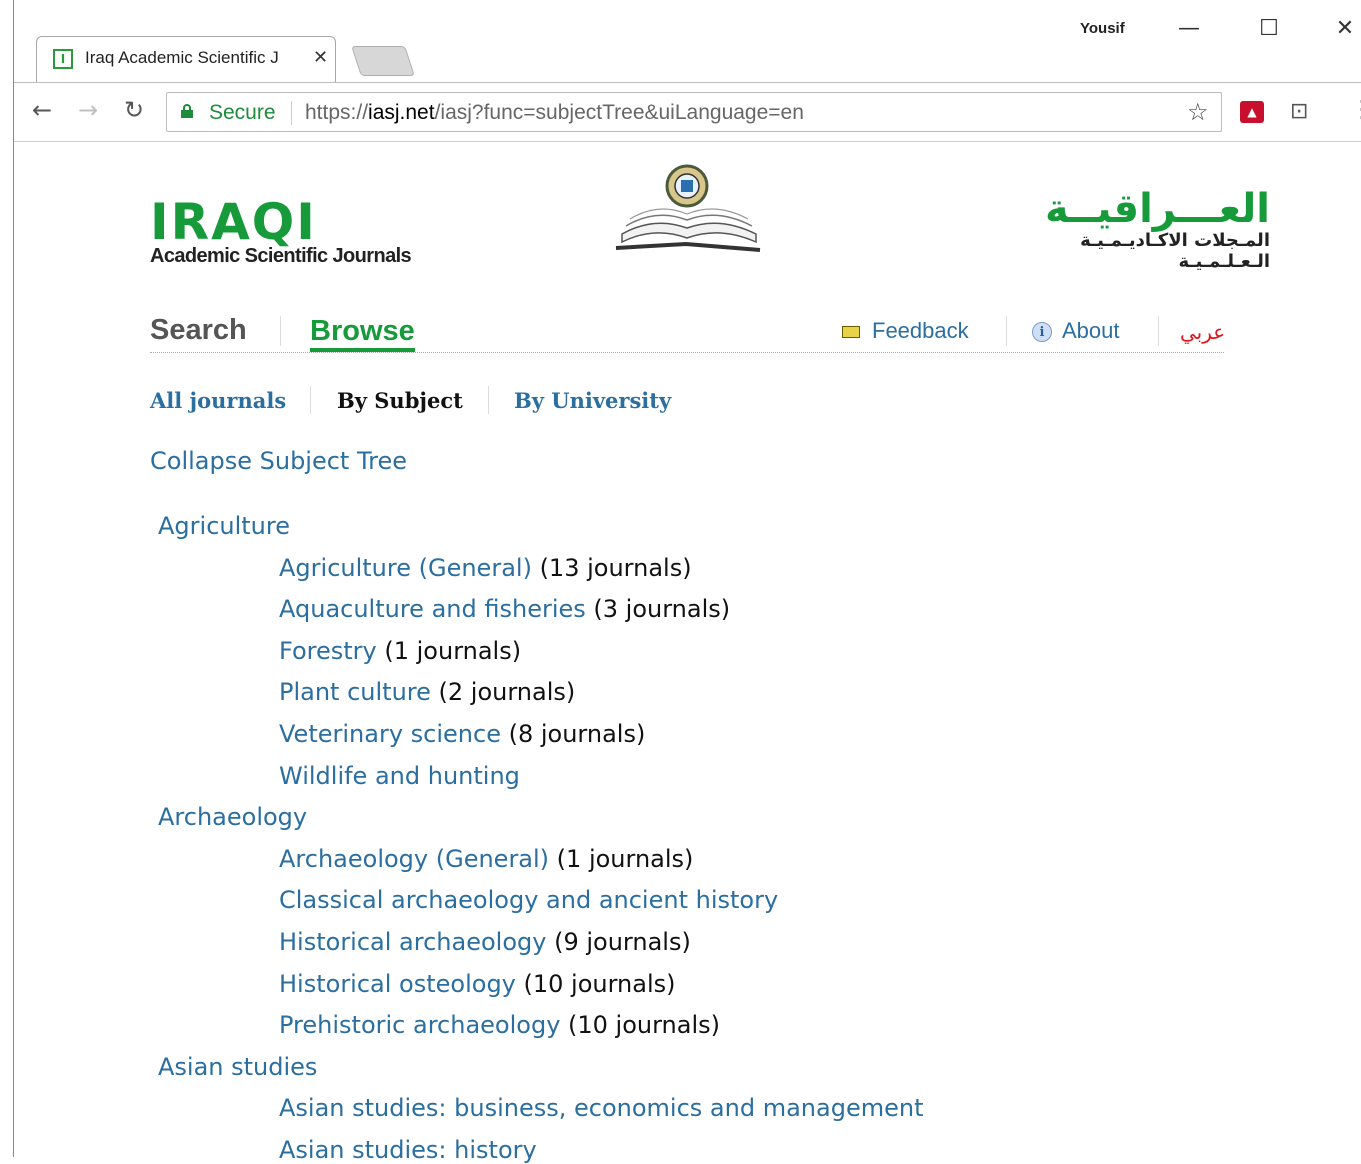 The width and height of the screenshot is (1361, 1164). What do you see at coordinates (224, 526) in the screenshot?
I see `tree-category: Agriculture` at bounding box center [224, 526].